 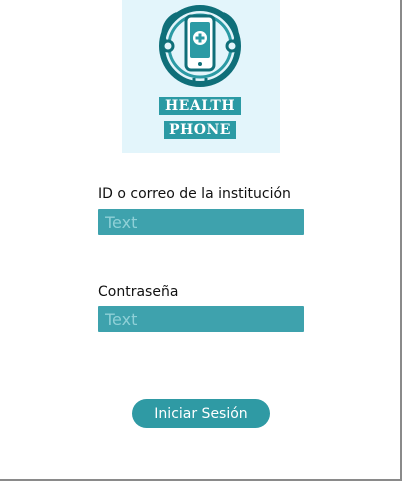 What do you see at coordinates (200, 130) in the screenshot?
I see `logo-text-phone: PHONE` at bounding box center [200, 130].